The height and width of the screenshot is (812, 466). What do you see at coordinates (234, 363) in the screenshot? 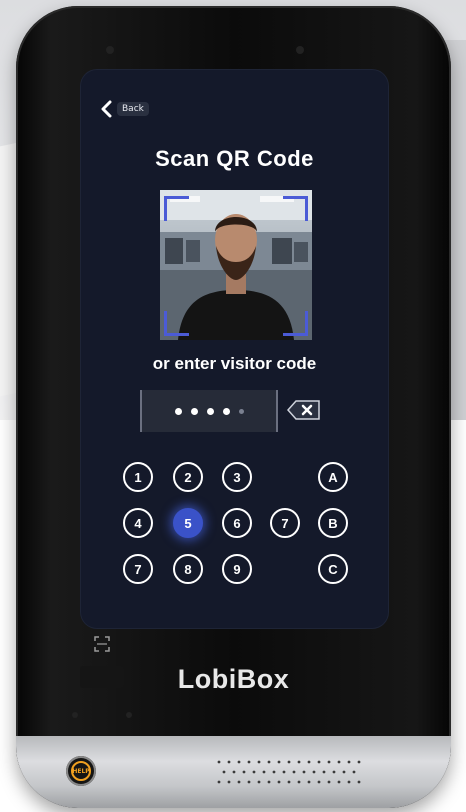
I see `visitor-code-prompt: or enter visitor code` at bounding box center [234, 363].